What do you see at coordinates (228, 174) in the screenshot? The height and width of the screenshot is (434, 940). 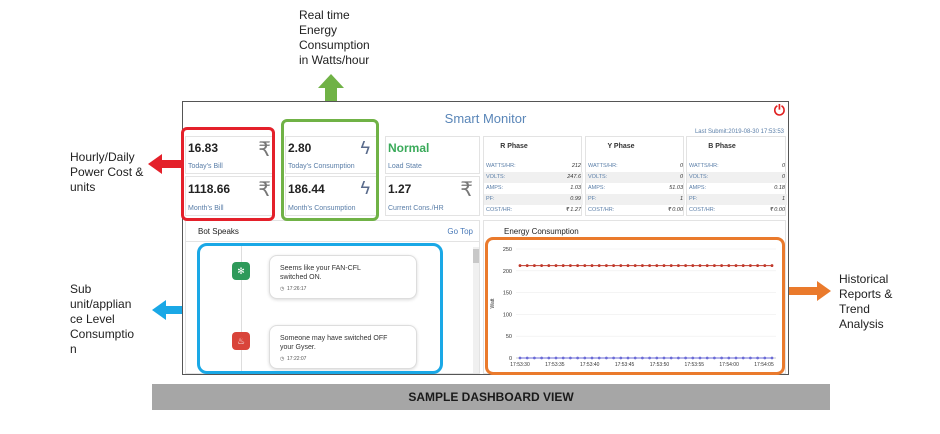 I see `highlight-red-box` at bounding box center [228, 174].